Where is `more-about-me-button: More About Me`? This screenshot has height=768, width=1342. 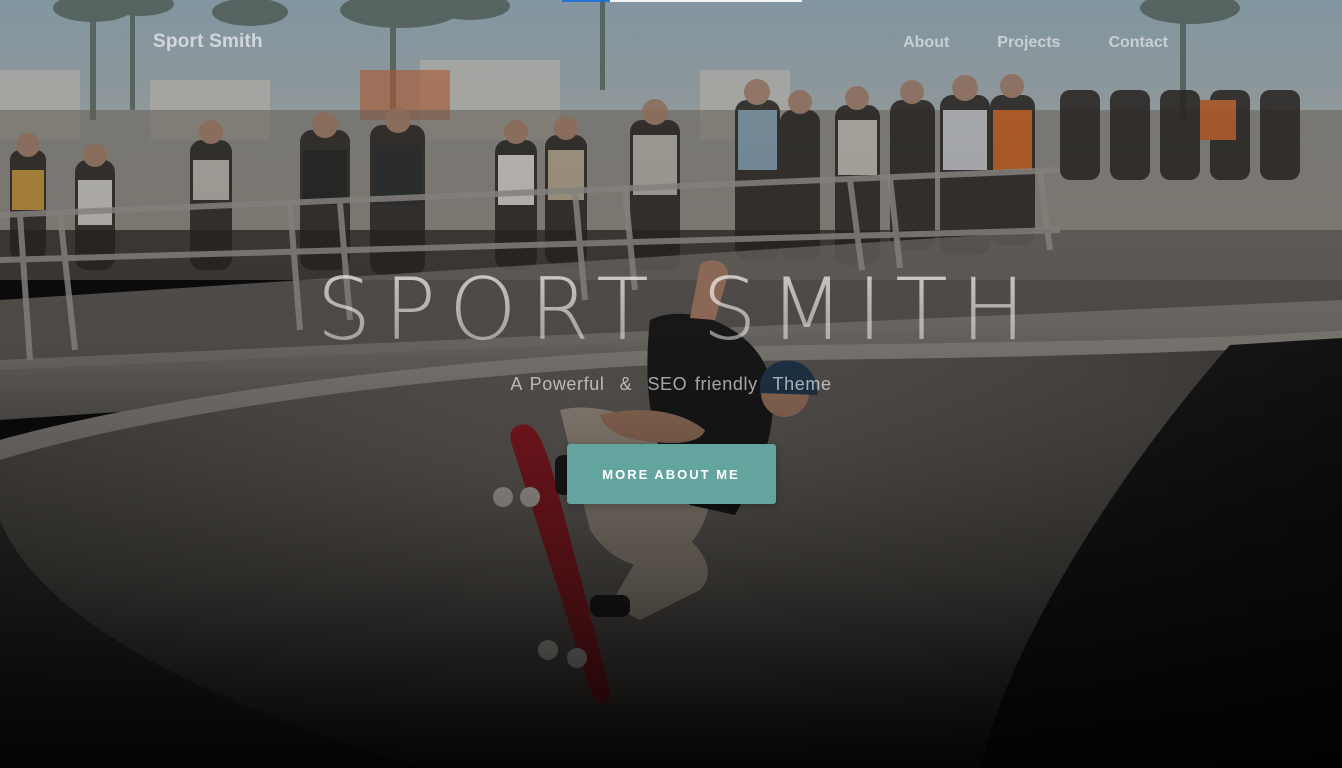
more-about-me-button: More About Me is located at coordinates (671, 474).